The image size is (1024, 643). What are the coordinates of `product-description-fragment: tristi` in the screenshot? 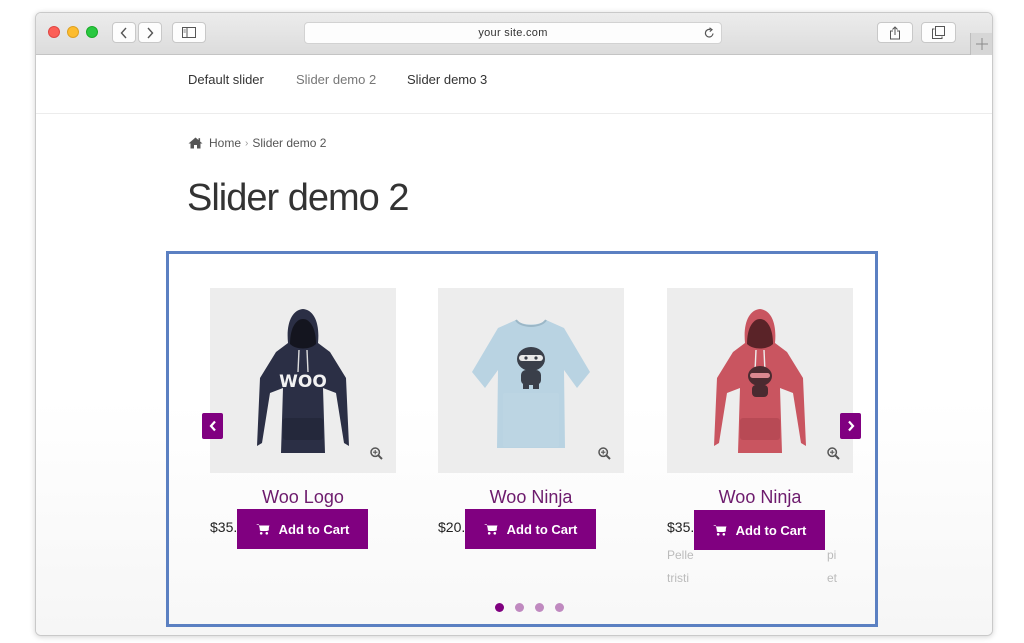 It's located at (678, 578).